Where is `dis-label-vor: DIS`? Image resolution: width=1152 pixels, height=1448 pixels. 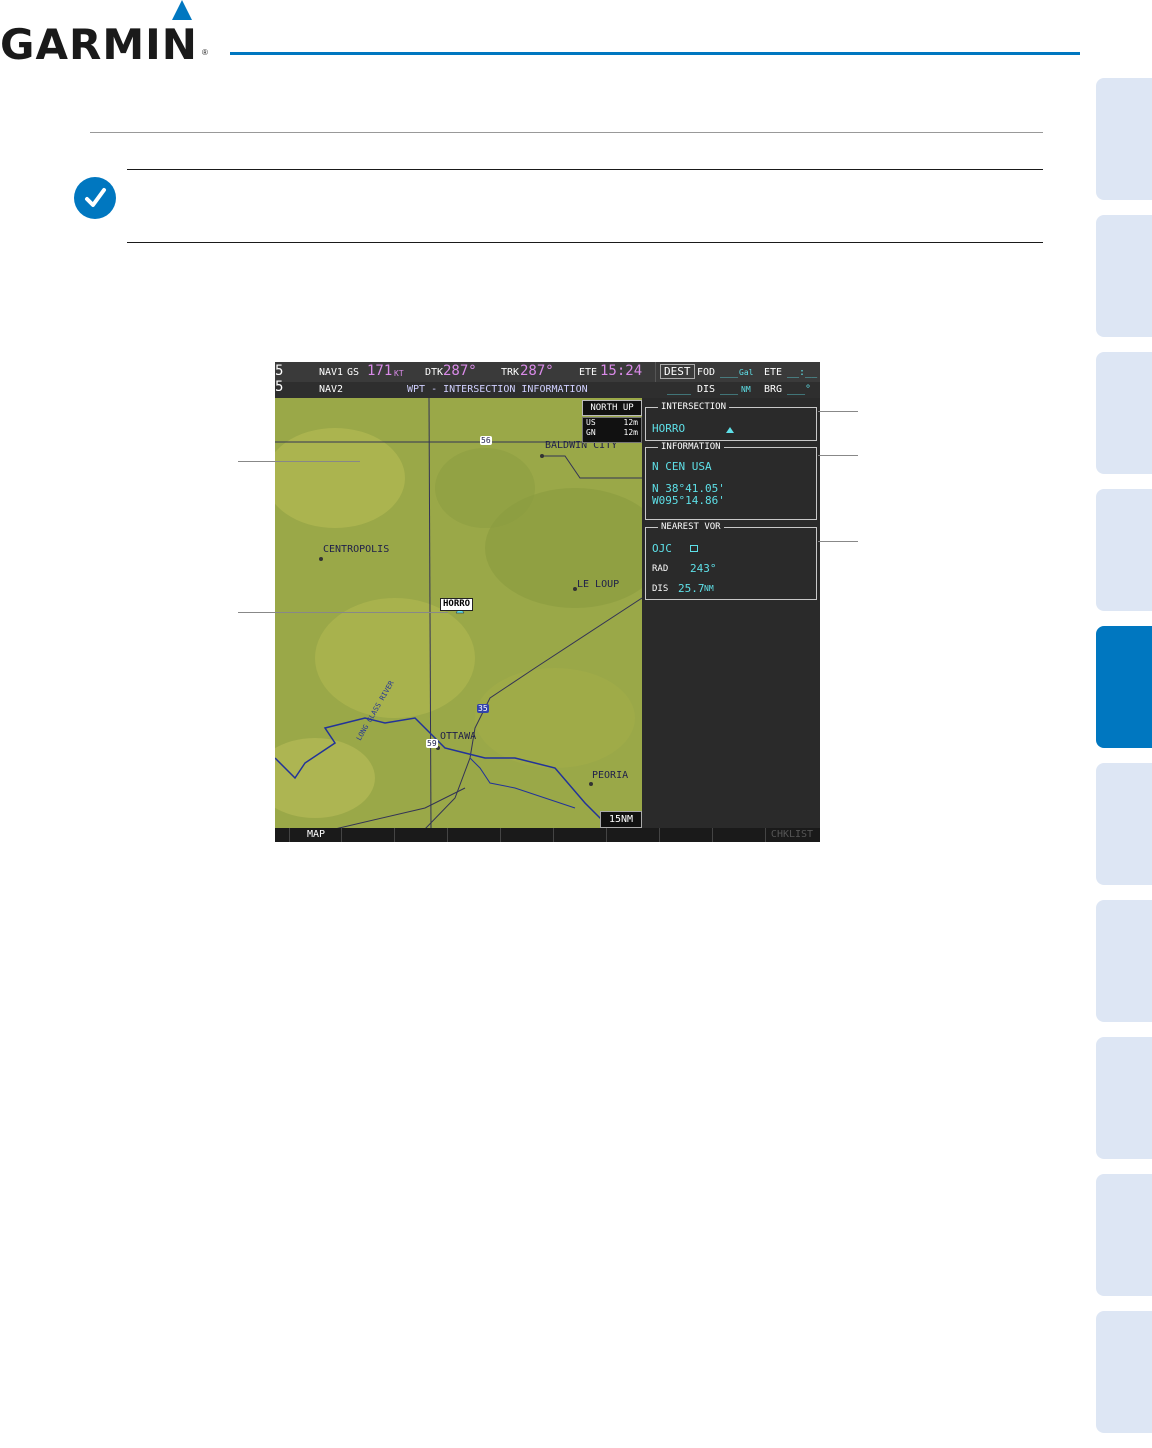 dis-label-vor: DIS is located at coordinates (660, 589).